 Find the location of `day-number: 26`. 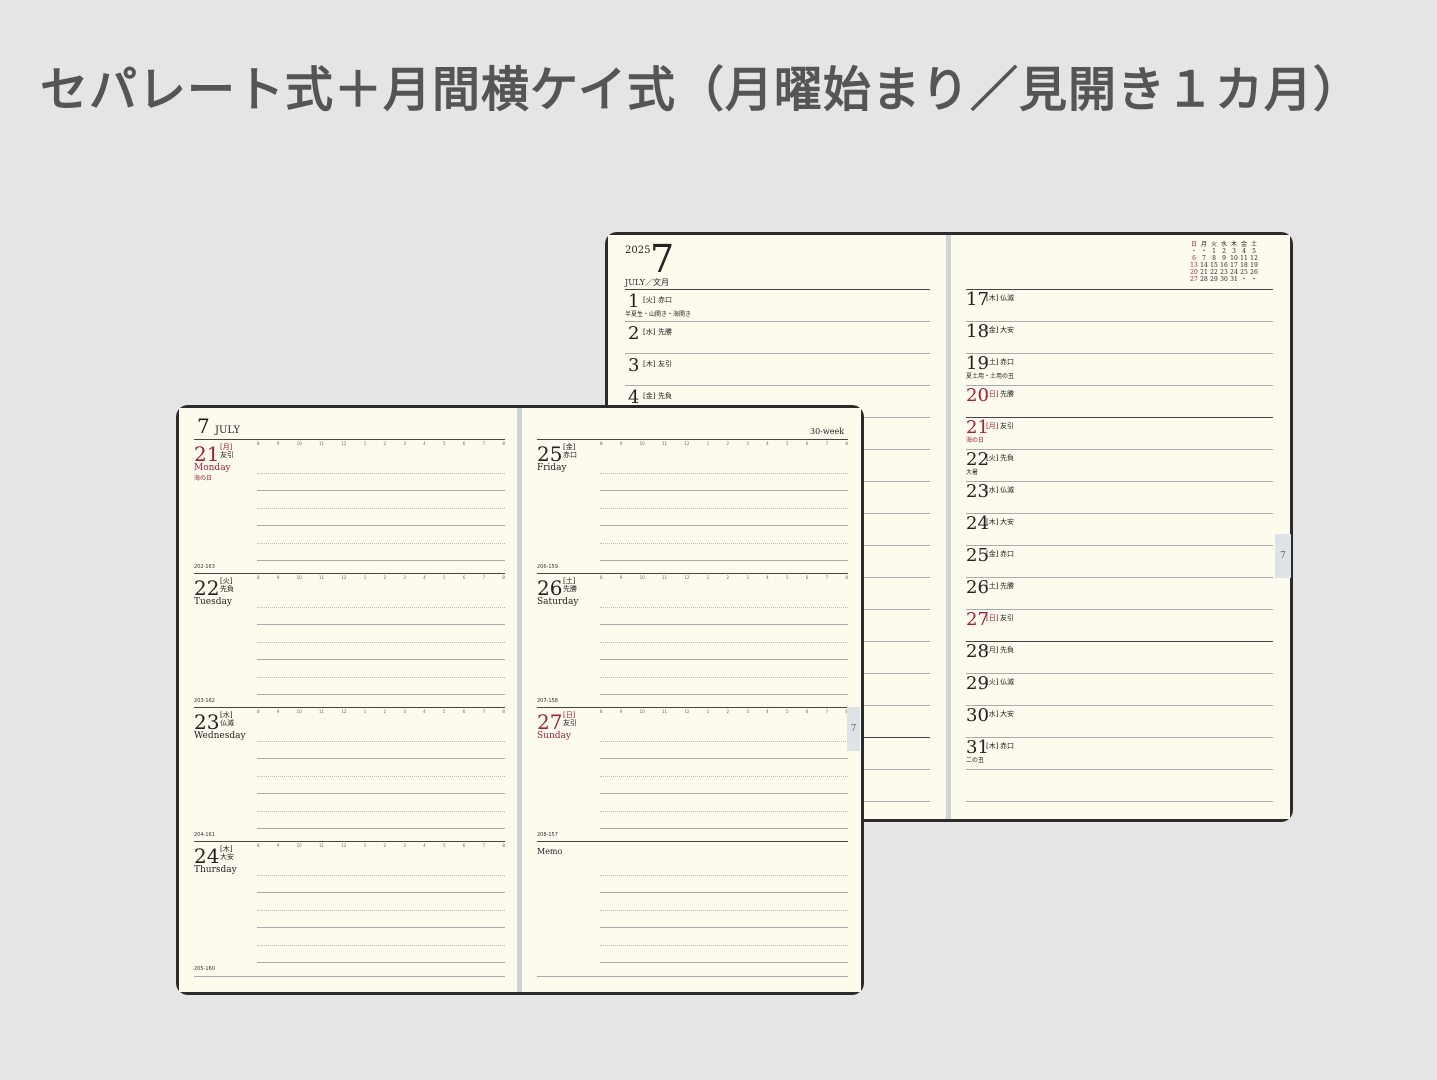

day-number: 26 is located at coordinates (550, 588).